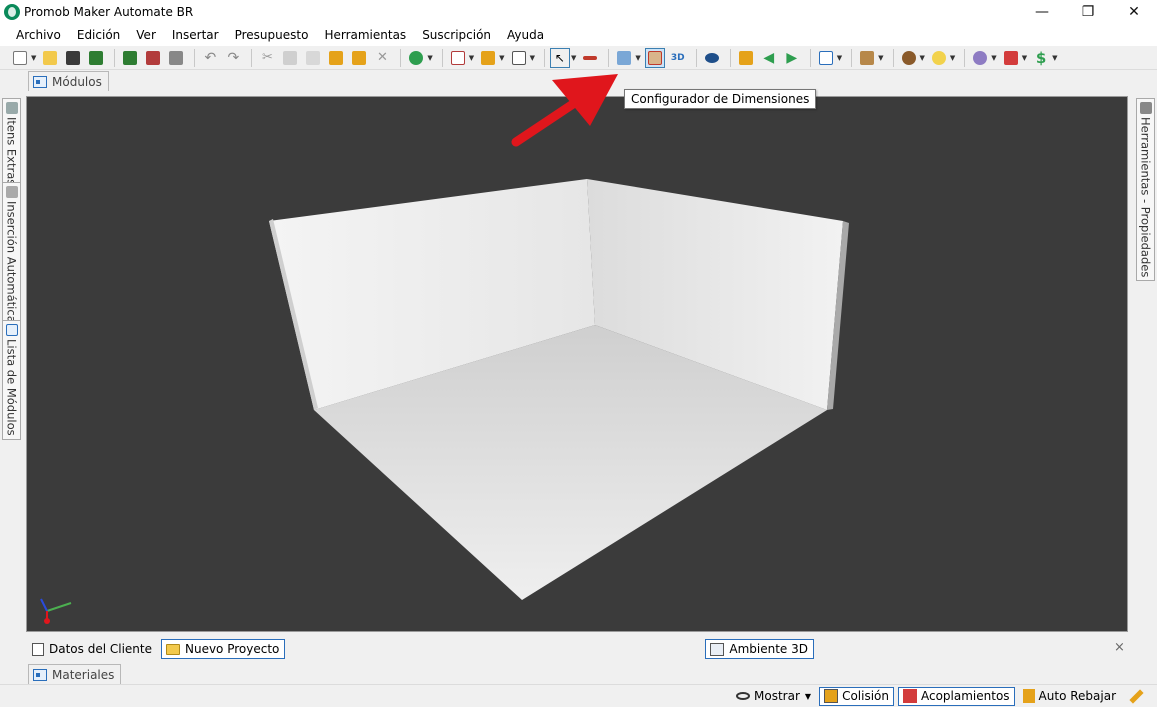  Describe the element at coordinates (365, 35) in the screenshot. I see `menu-herramientas: Herramientas` at that location.